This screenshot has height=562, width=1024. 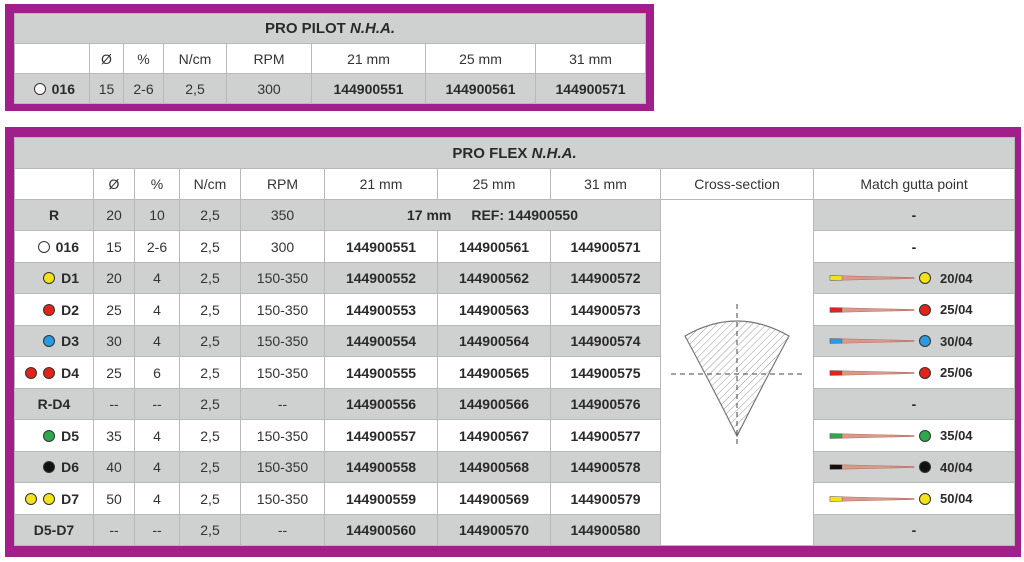 I want to click on flex-row-label: R-D4, so click(x=54, y=404).